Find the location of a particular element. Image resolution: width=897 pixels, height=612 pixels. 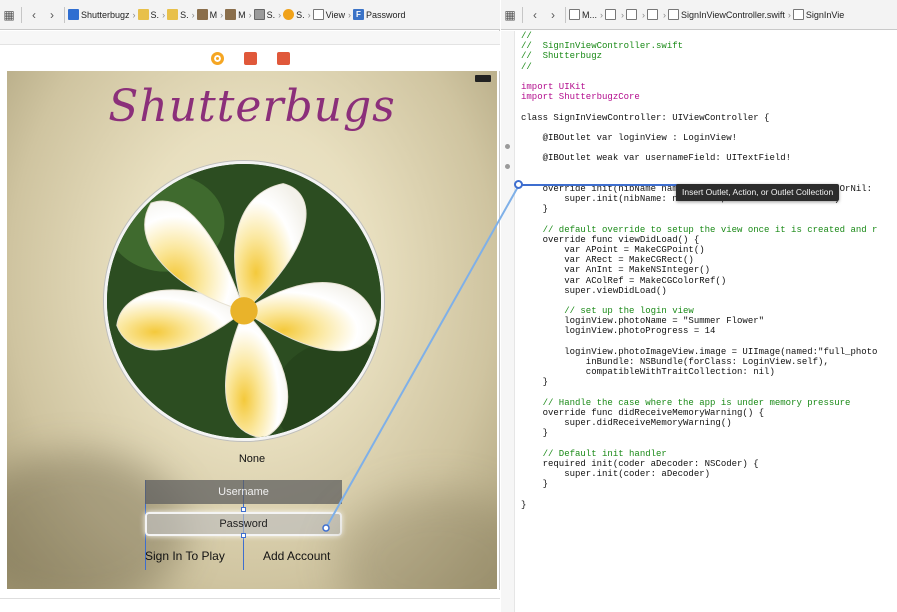

breadcrumb-item: Shutterbugz › is located at coordinates (102, 14).